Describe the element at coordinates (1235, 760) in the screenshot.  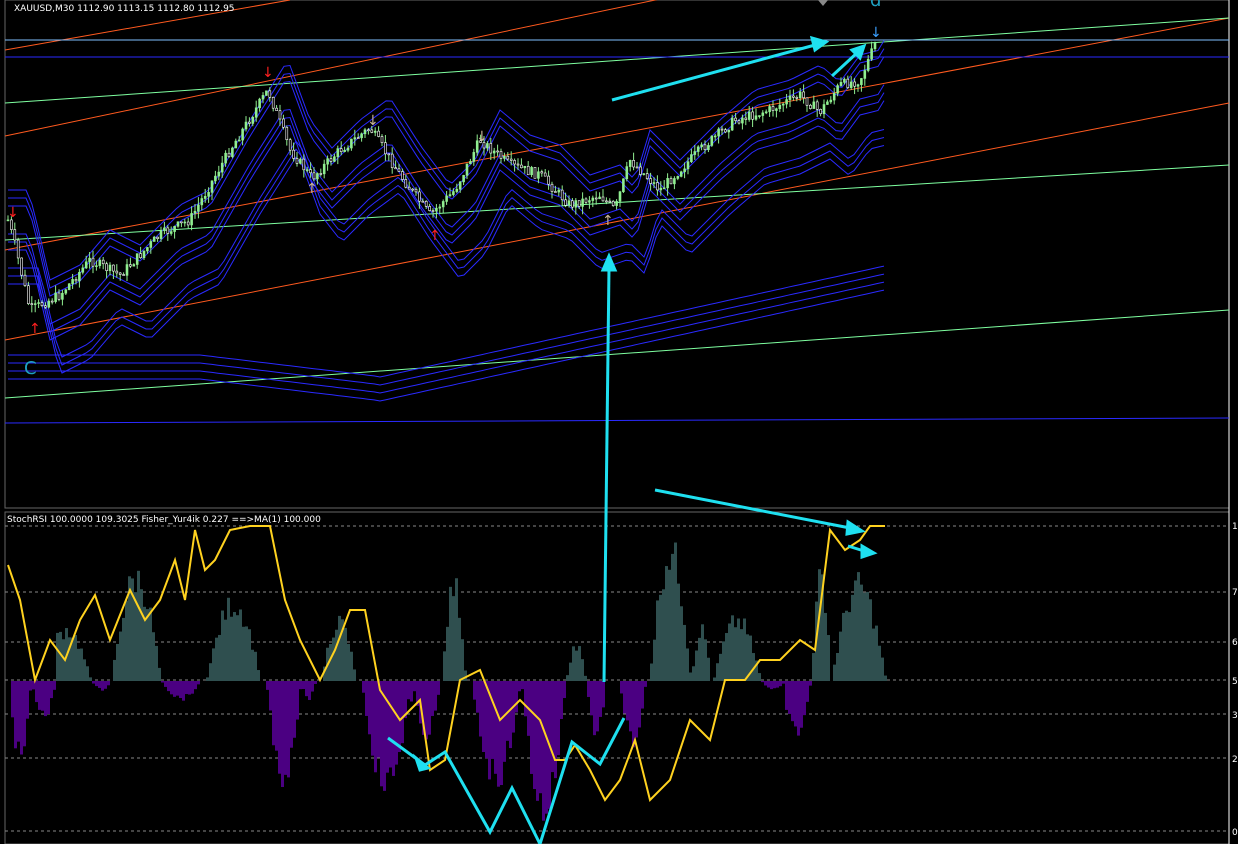
I see `level-label: 2` at that location.